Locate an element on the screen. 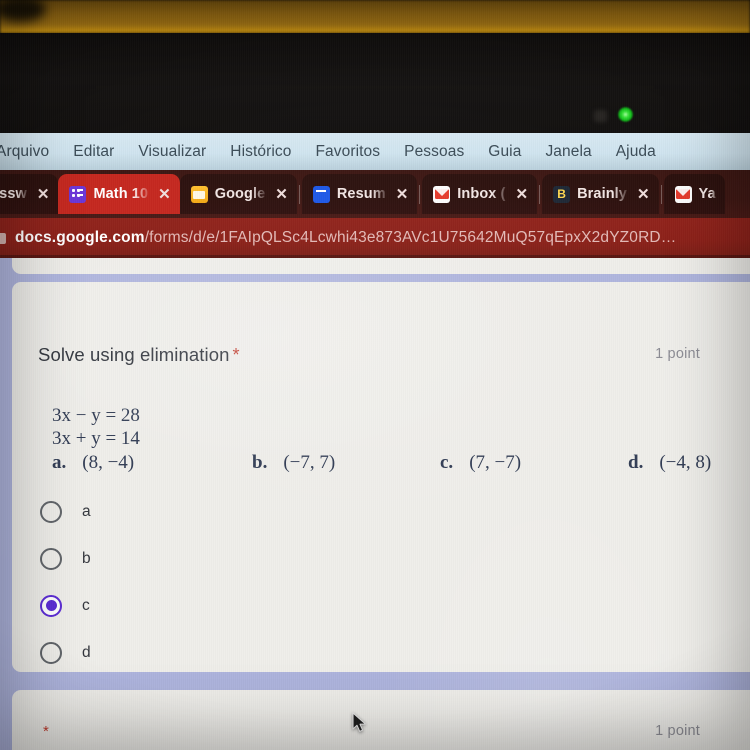 The width and height of the screenshot is (750, 750). mouse-cursor-icon is located at coordinates (359, 722).